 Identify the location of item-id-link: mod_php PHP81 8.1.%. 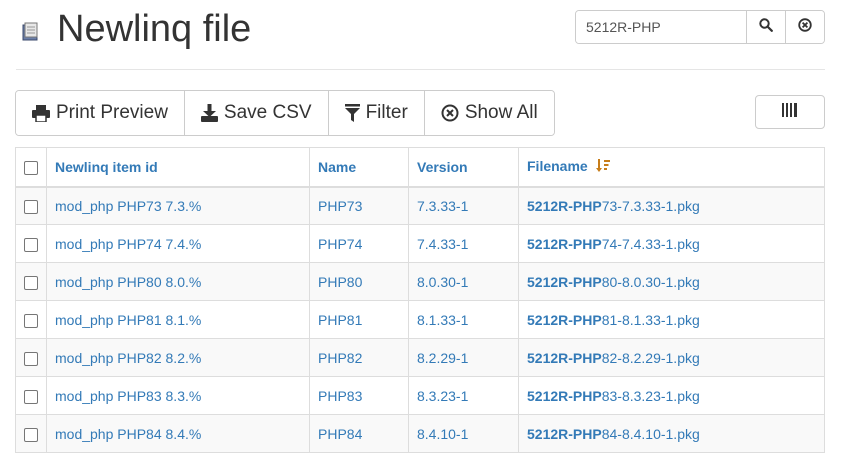
(128, 320).